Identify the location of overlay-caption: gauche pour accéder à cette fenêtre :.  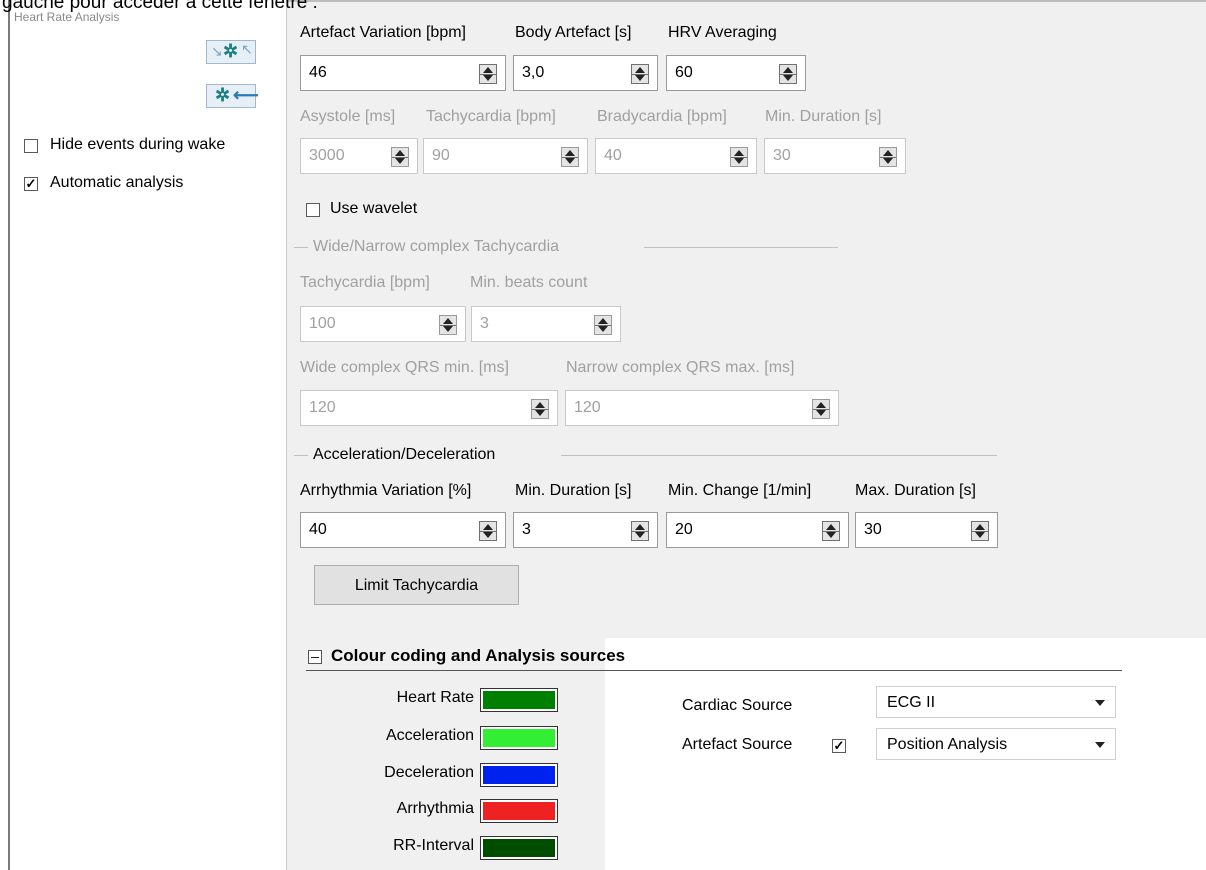
(160, 6).